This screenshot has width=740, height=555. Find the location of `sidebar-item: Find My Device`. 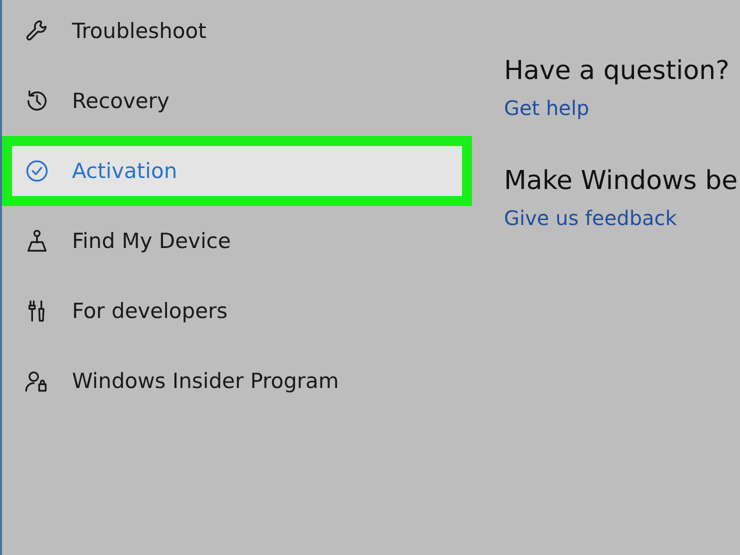

sidebar-item: Find My Device is located at coordinates (237, 241).